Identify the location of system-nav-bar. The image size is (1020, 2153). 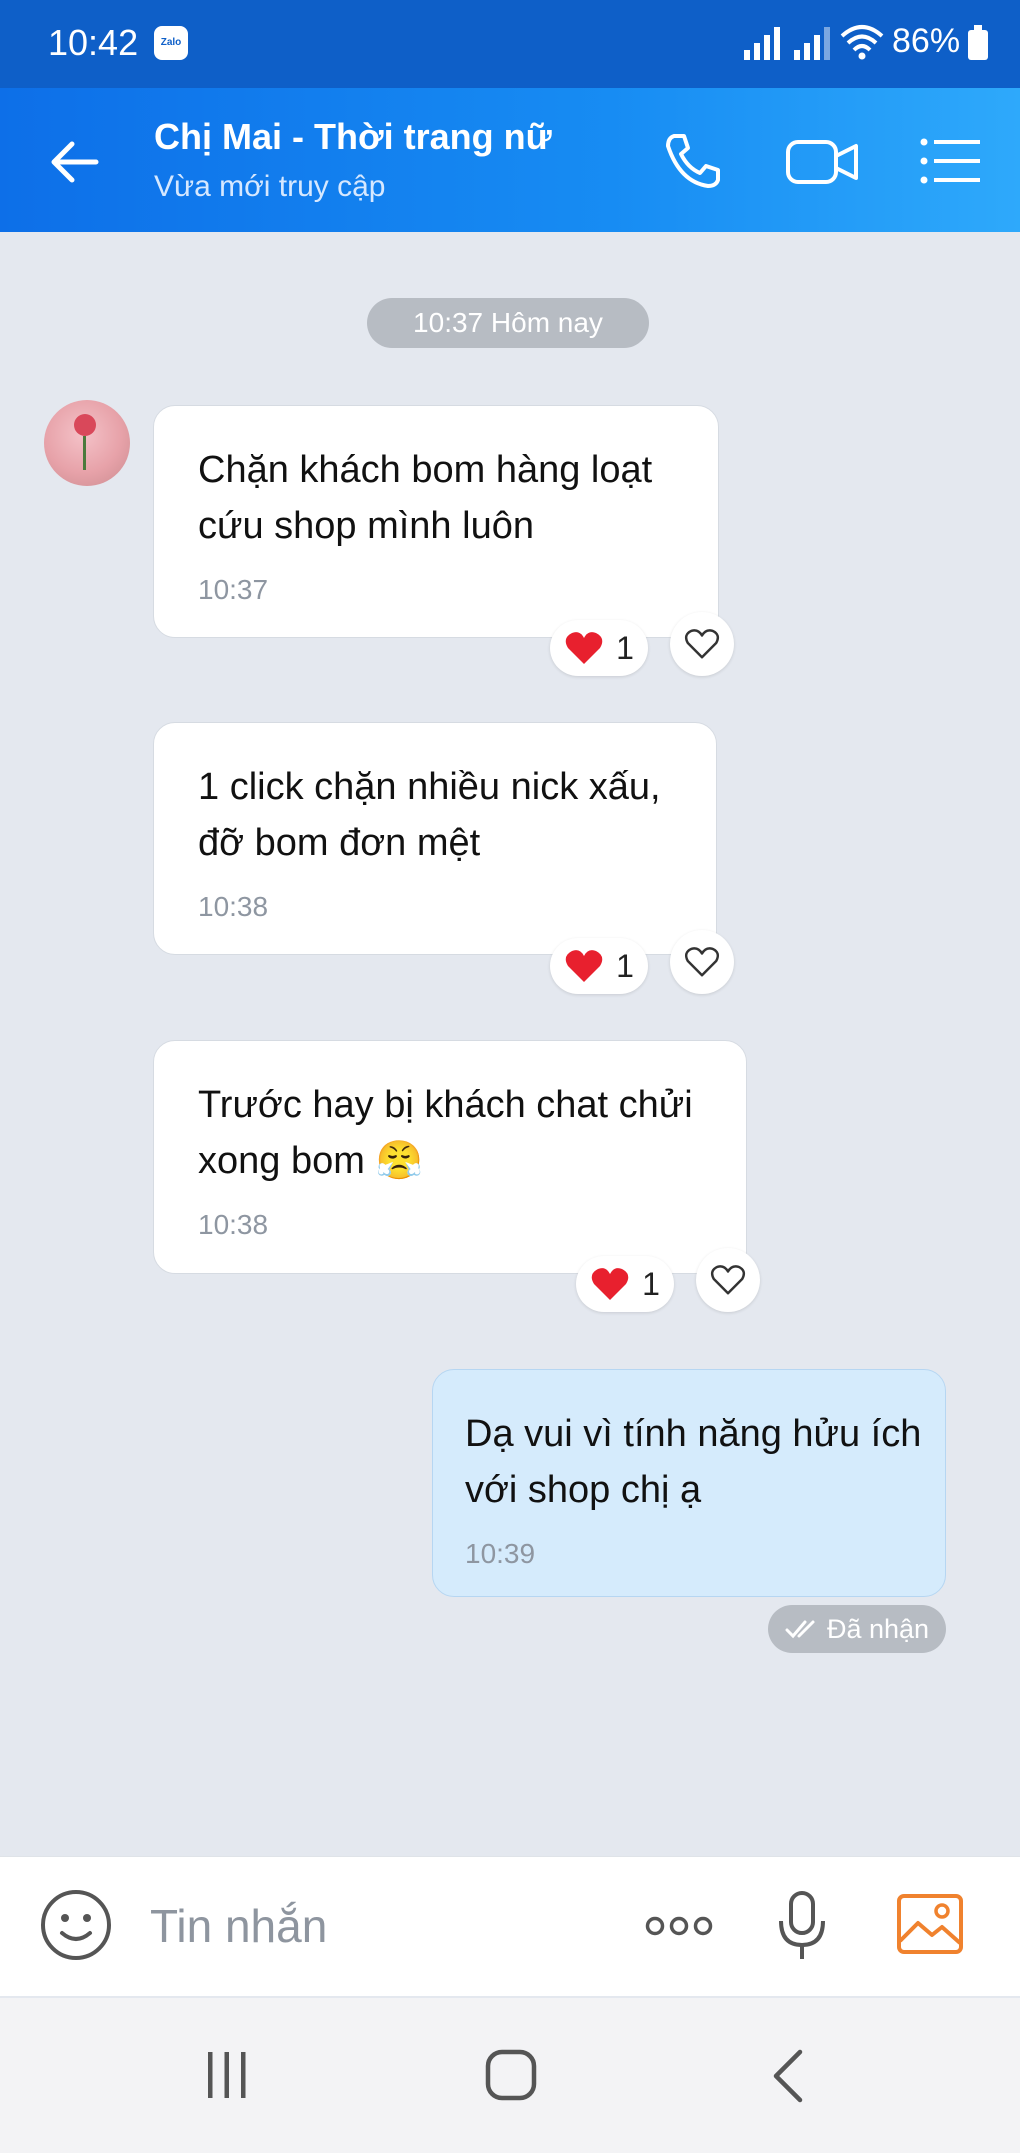
(510, 2075).